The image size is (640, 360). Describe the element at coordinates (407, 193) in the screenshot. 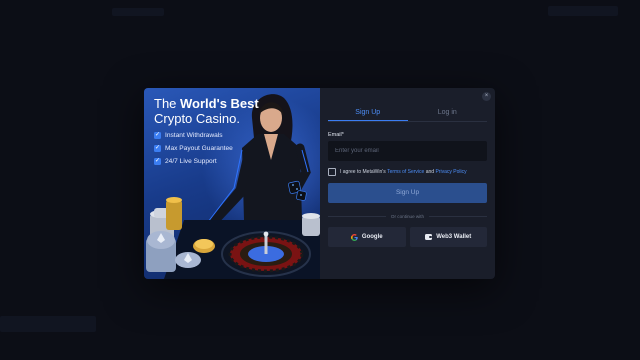

I see `sign-up-button: Sign Up` at that location.